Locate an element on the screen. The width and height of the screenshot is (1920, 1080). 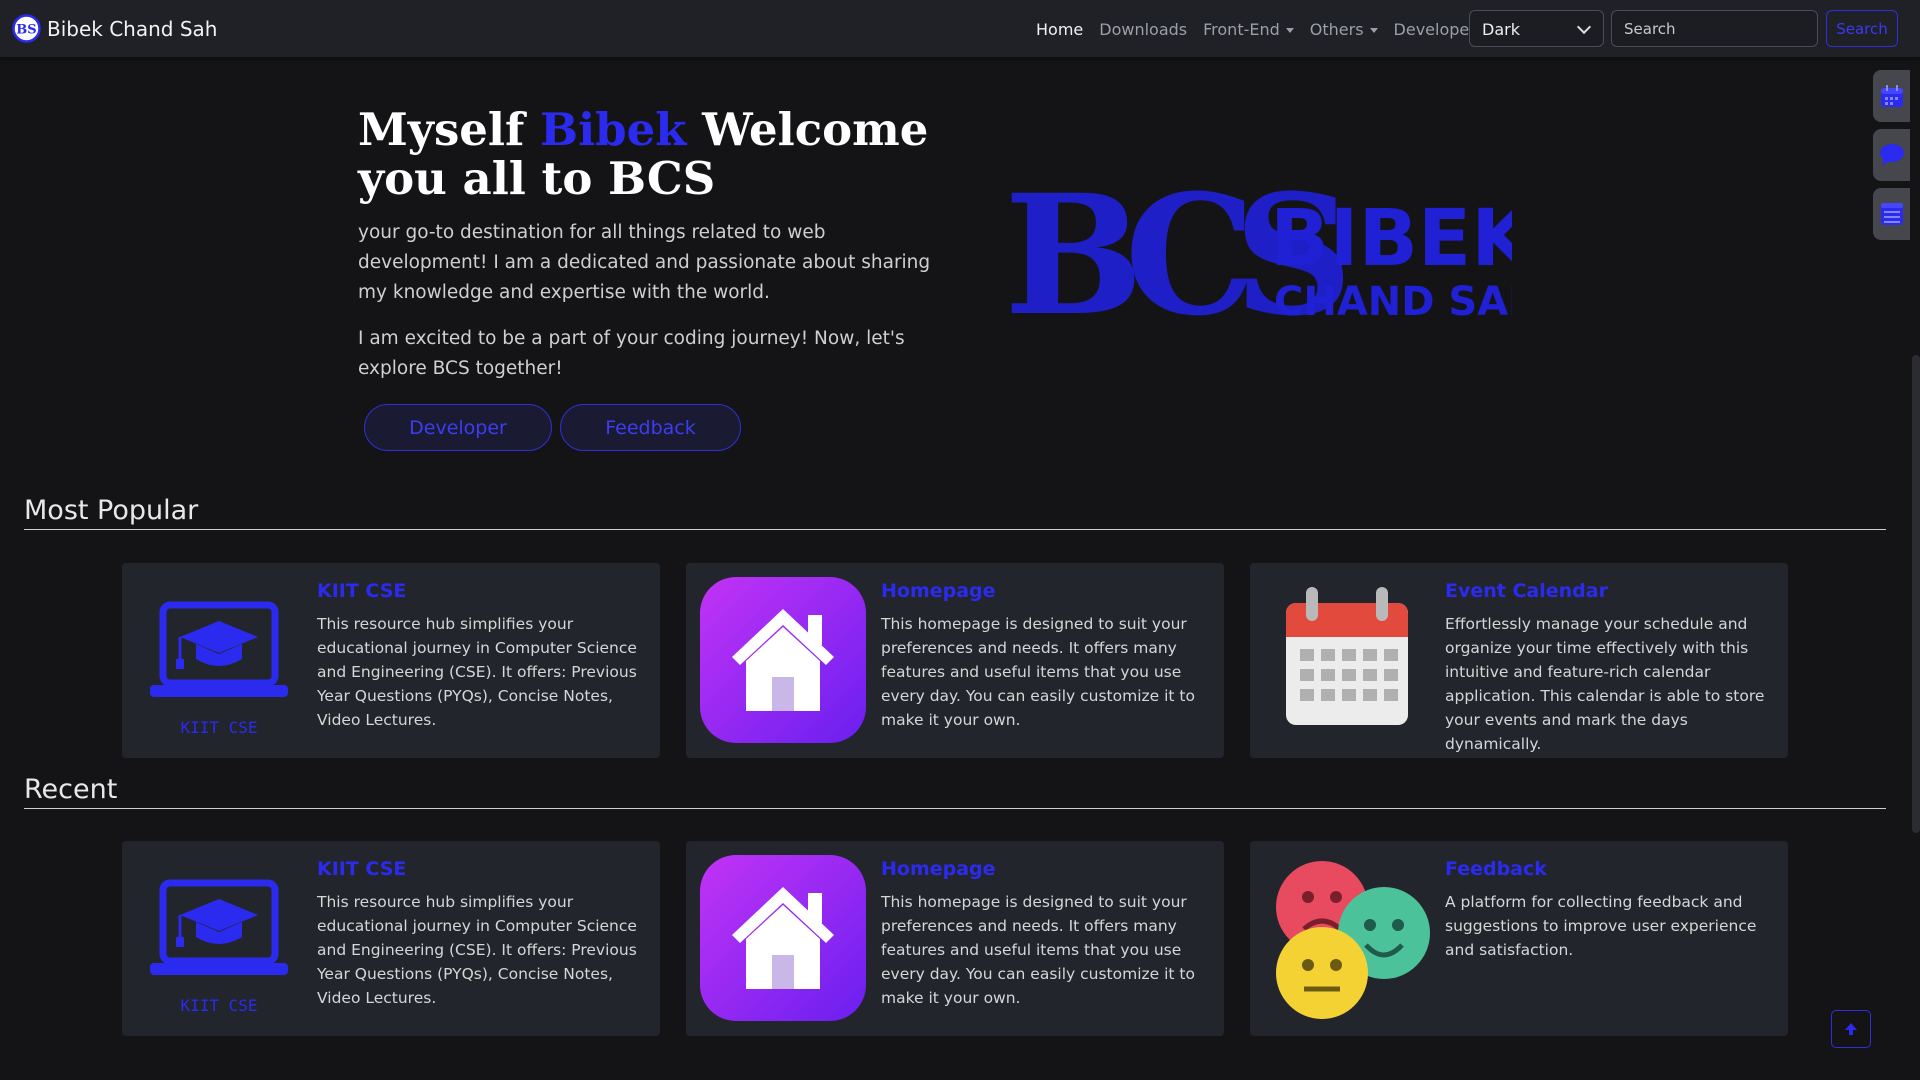
nav-others-label: Others is located at coordinates (1336, 29).